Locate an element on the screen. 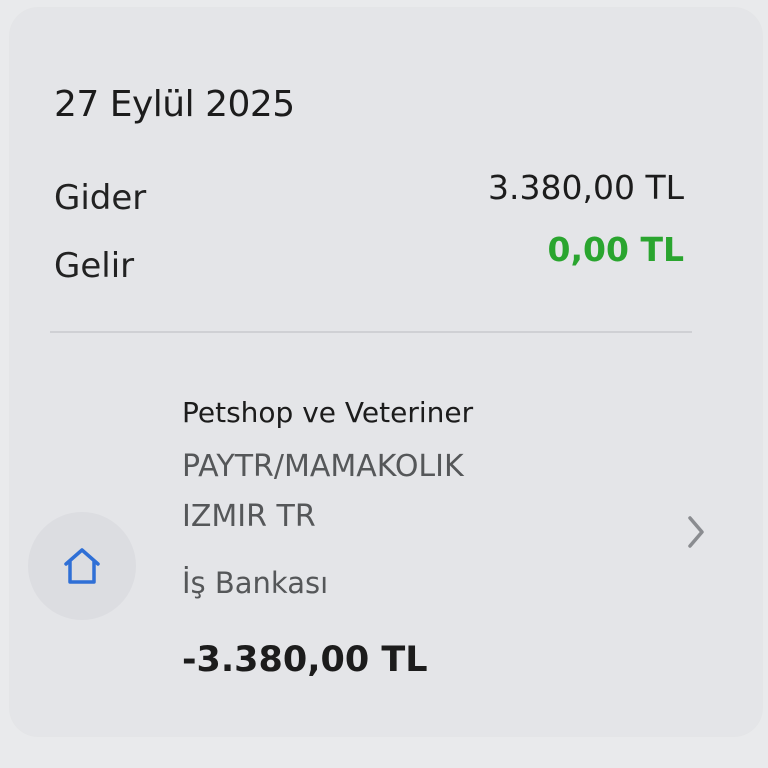 The height and width of the screenshot is (768, 768). transaction-amount: -3.380,00 TL is located at coordinates (305, 660).